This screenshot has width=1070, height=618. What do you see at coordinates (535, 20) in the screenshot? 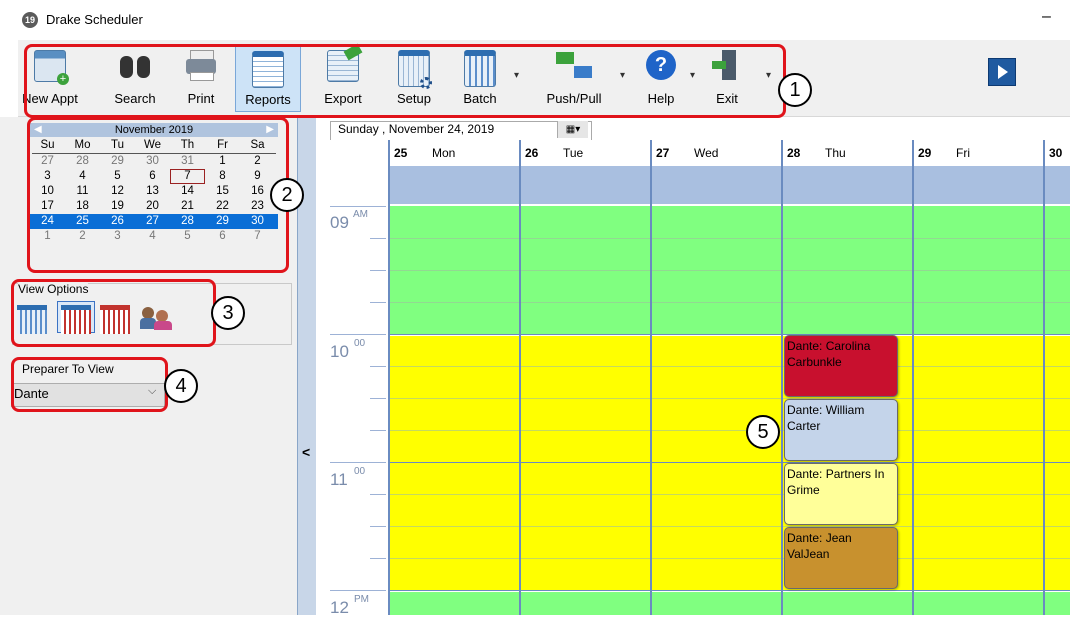
I see `title-bar: 19 Drake Scheduler –` at bounding box center [535, 20].